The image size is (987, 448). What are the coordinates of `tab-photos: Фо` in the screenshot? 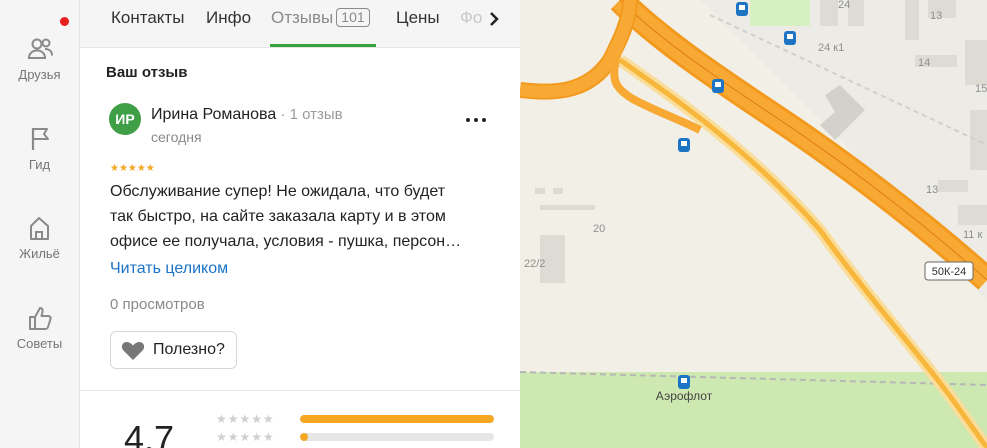 It's located at (471, 18).